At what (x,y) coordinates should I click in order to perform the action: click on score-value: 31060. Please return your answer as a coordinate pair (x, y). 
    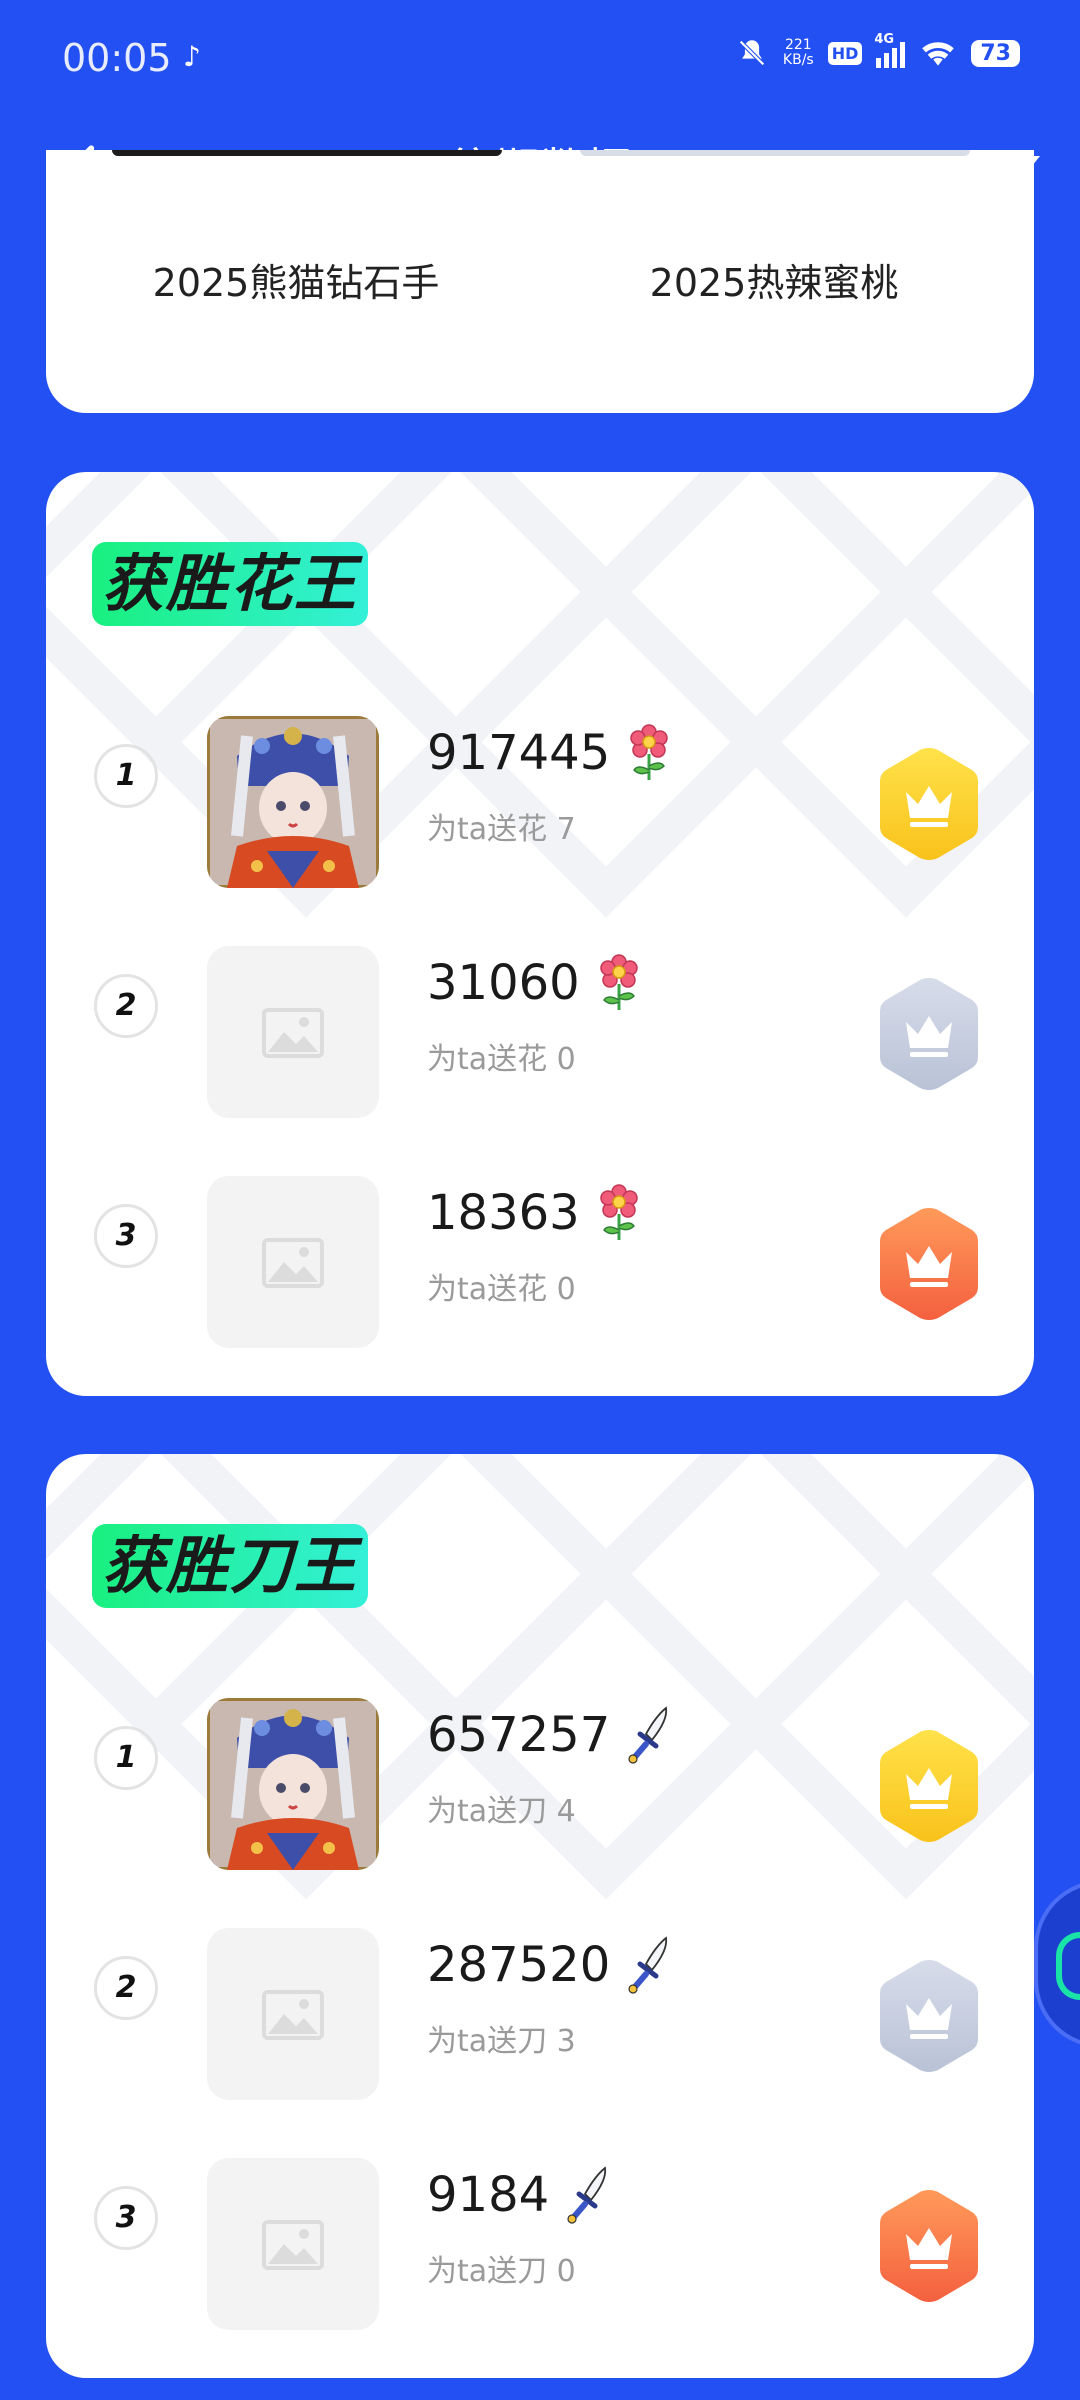
    Looking at the image, I should click on (503, 983).